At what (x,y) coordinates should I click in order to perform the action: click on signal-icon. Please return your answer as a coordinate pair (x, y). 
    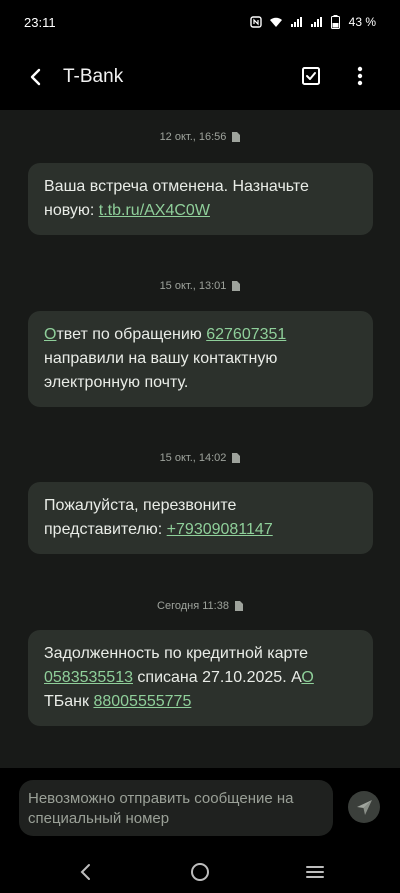
    Looking at the image, I should click on (296, 22).